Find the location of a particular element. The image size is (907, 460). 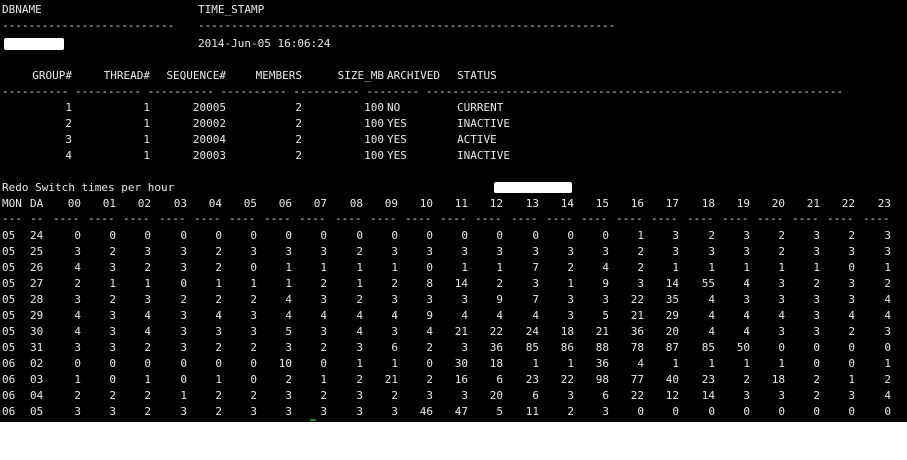

hour-header: 07 is located at coordinates (320, 203).